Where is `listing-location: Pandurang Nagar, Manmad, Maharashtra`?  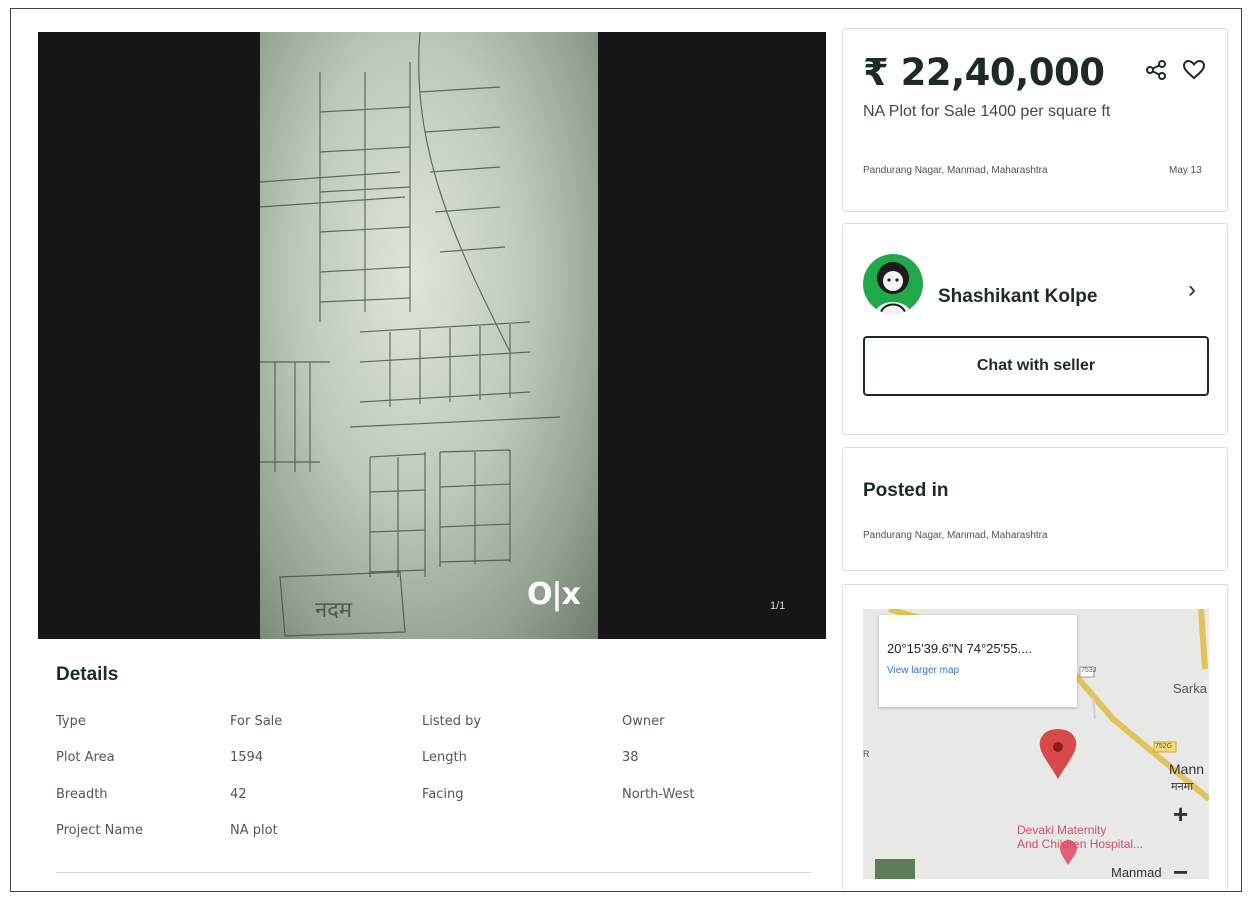
listing-location: Pandurang Nagar, Manmad, Maharashtra is located at coordinates (955, 170).